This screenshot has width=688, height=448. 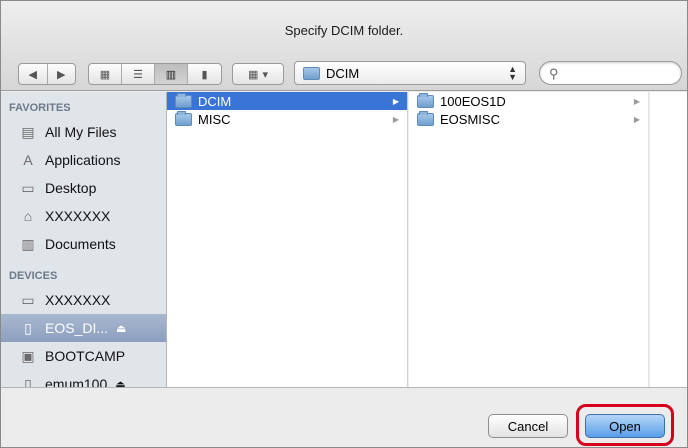 What do you see at coordinates (214, 119) in the screenshot?
I see `item-label: MISC` at bounding box center [214, 119].